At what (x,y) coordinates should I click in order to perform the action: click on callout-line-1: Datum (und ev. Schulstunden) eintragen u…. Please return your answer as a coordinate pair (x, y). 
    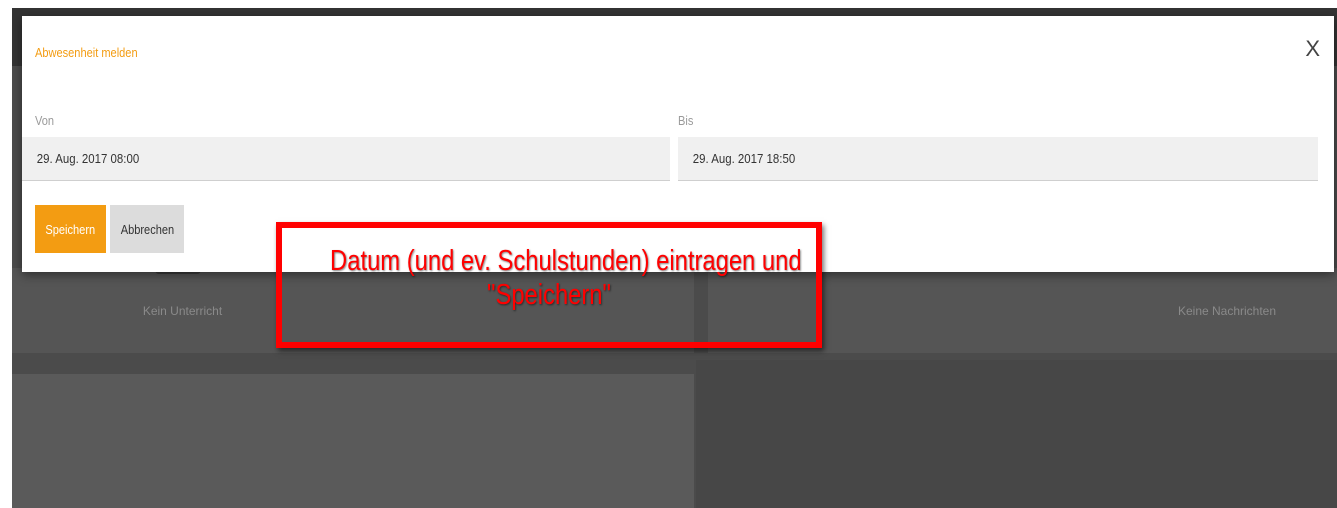
    Looking at the image, I should click on (566, 261).